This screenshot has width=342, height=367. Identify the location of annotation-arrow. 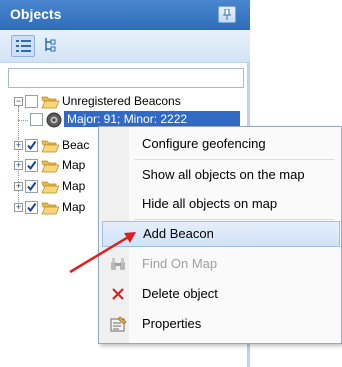
(102, 253).